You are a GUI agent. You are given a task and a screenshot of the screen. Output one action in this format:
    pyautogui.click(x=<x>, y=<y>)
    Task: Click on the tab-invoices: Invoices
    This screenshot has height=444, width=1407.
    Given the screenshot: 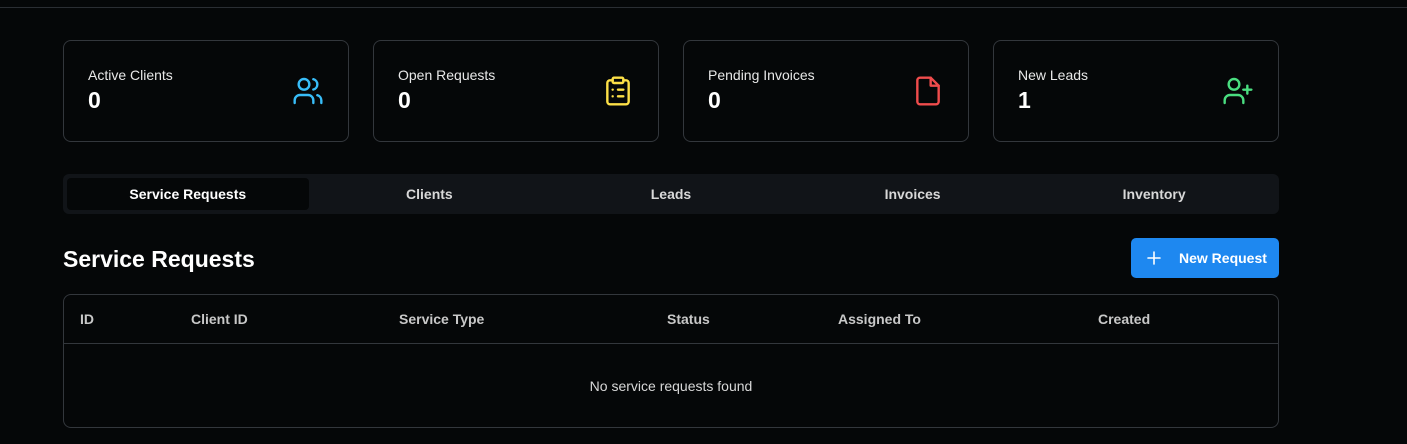 What is the action you would take?
    pyautogui.click(x=913, y=194)
    